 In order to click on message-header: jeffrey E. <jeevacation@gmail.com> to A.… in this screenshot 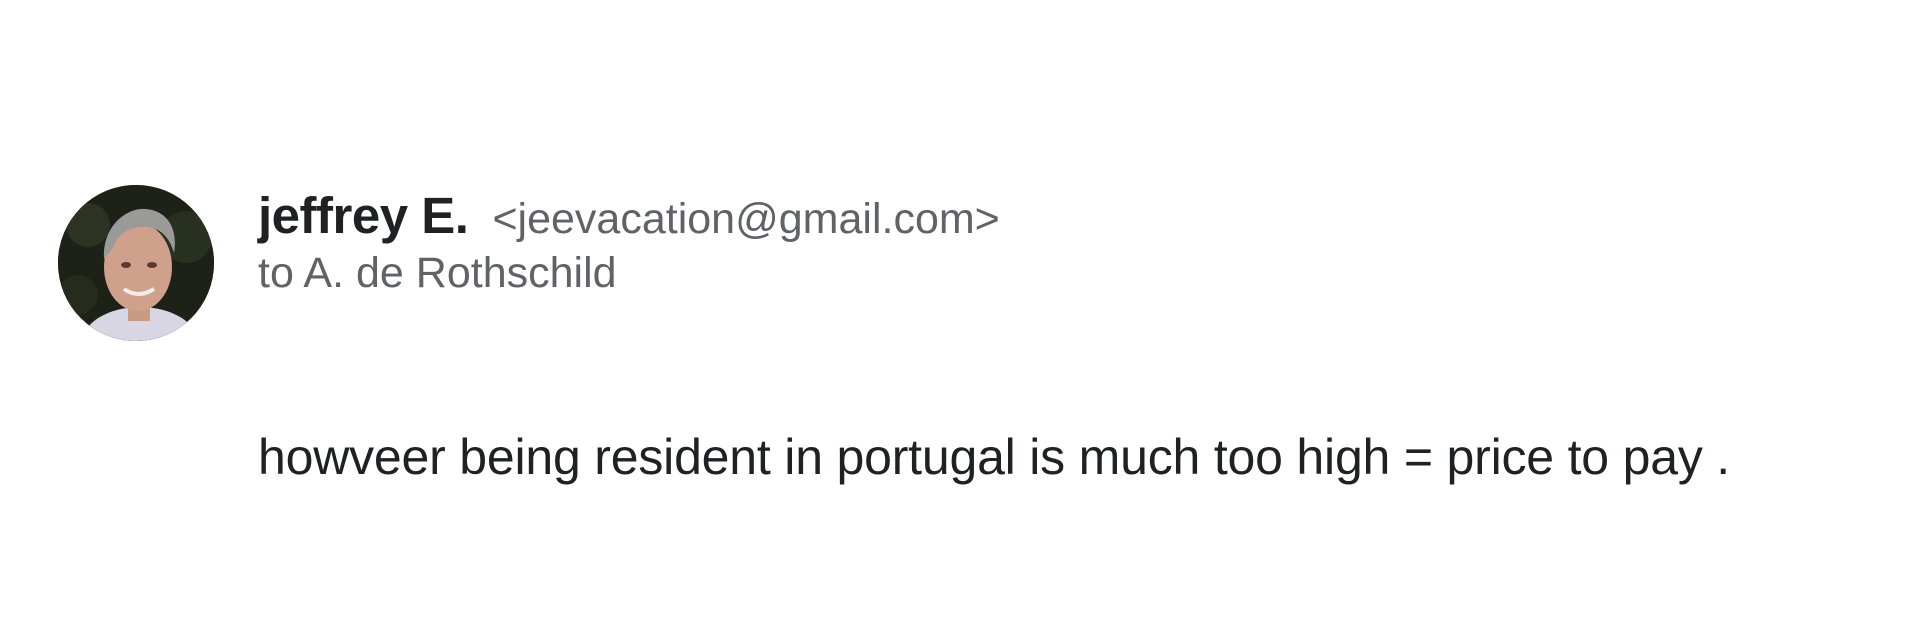, I will do `click(629, 242)`.